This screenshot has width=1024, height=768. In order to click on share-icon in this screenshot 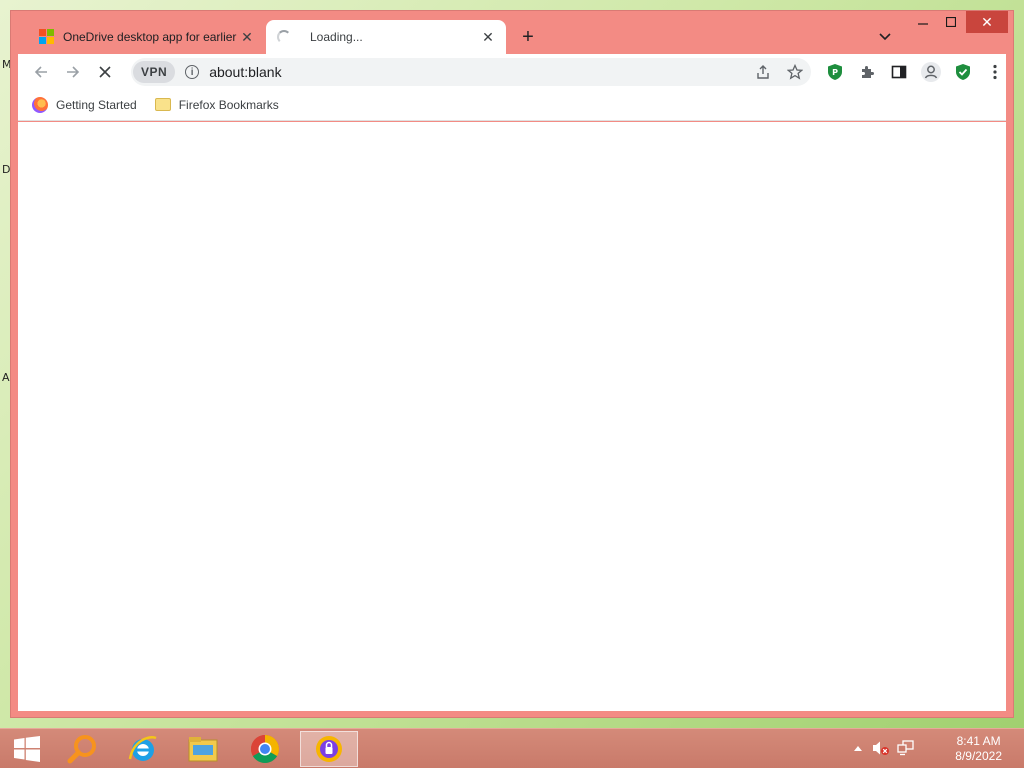, I will do `click(763, 72)`.